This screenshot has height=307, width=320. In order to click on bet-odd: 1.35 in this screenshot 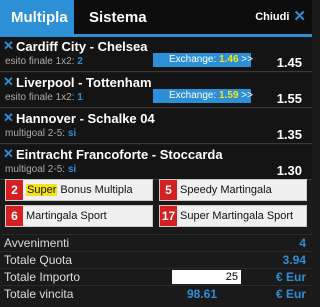, I will do `click(289, 134)`.